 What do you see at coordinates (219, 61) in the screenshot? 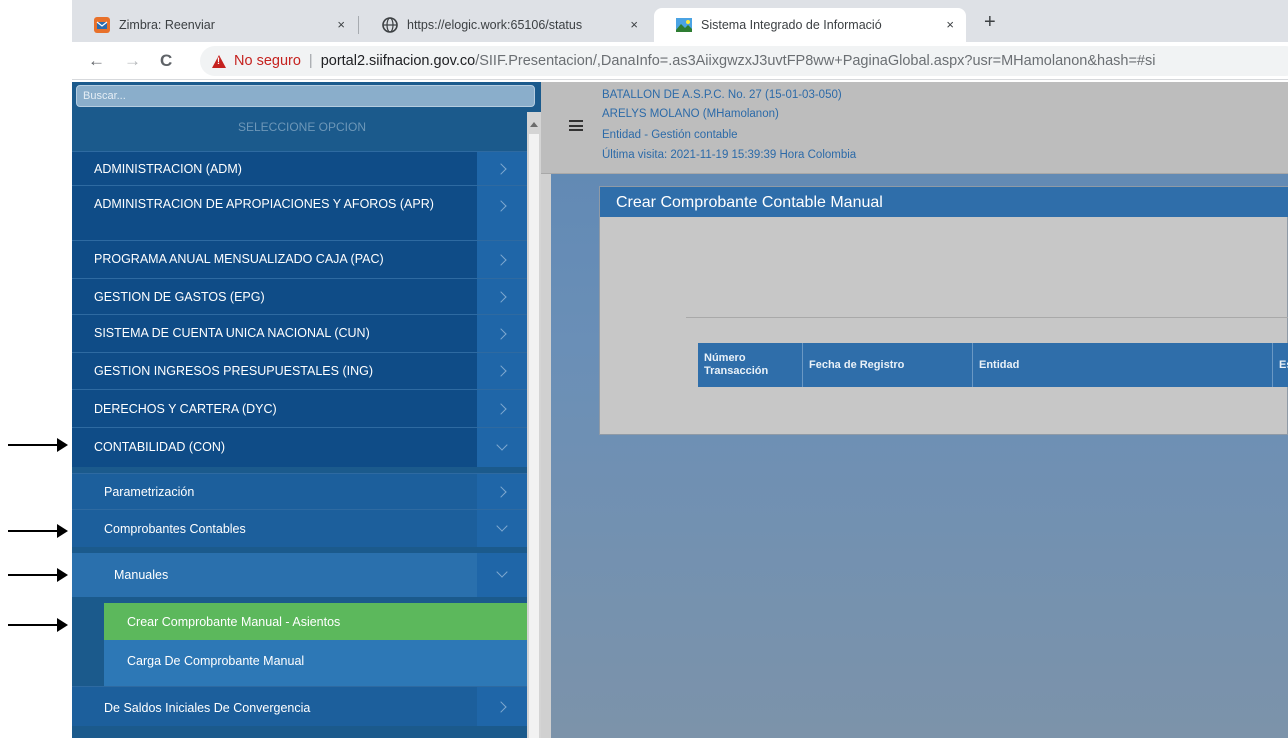
I see `warning-icon` at bounding box center [219, 61].